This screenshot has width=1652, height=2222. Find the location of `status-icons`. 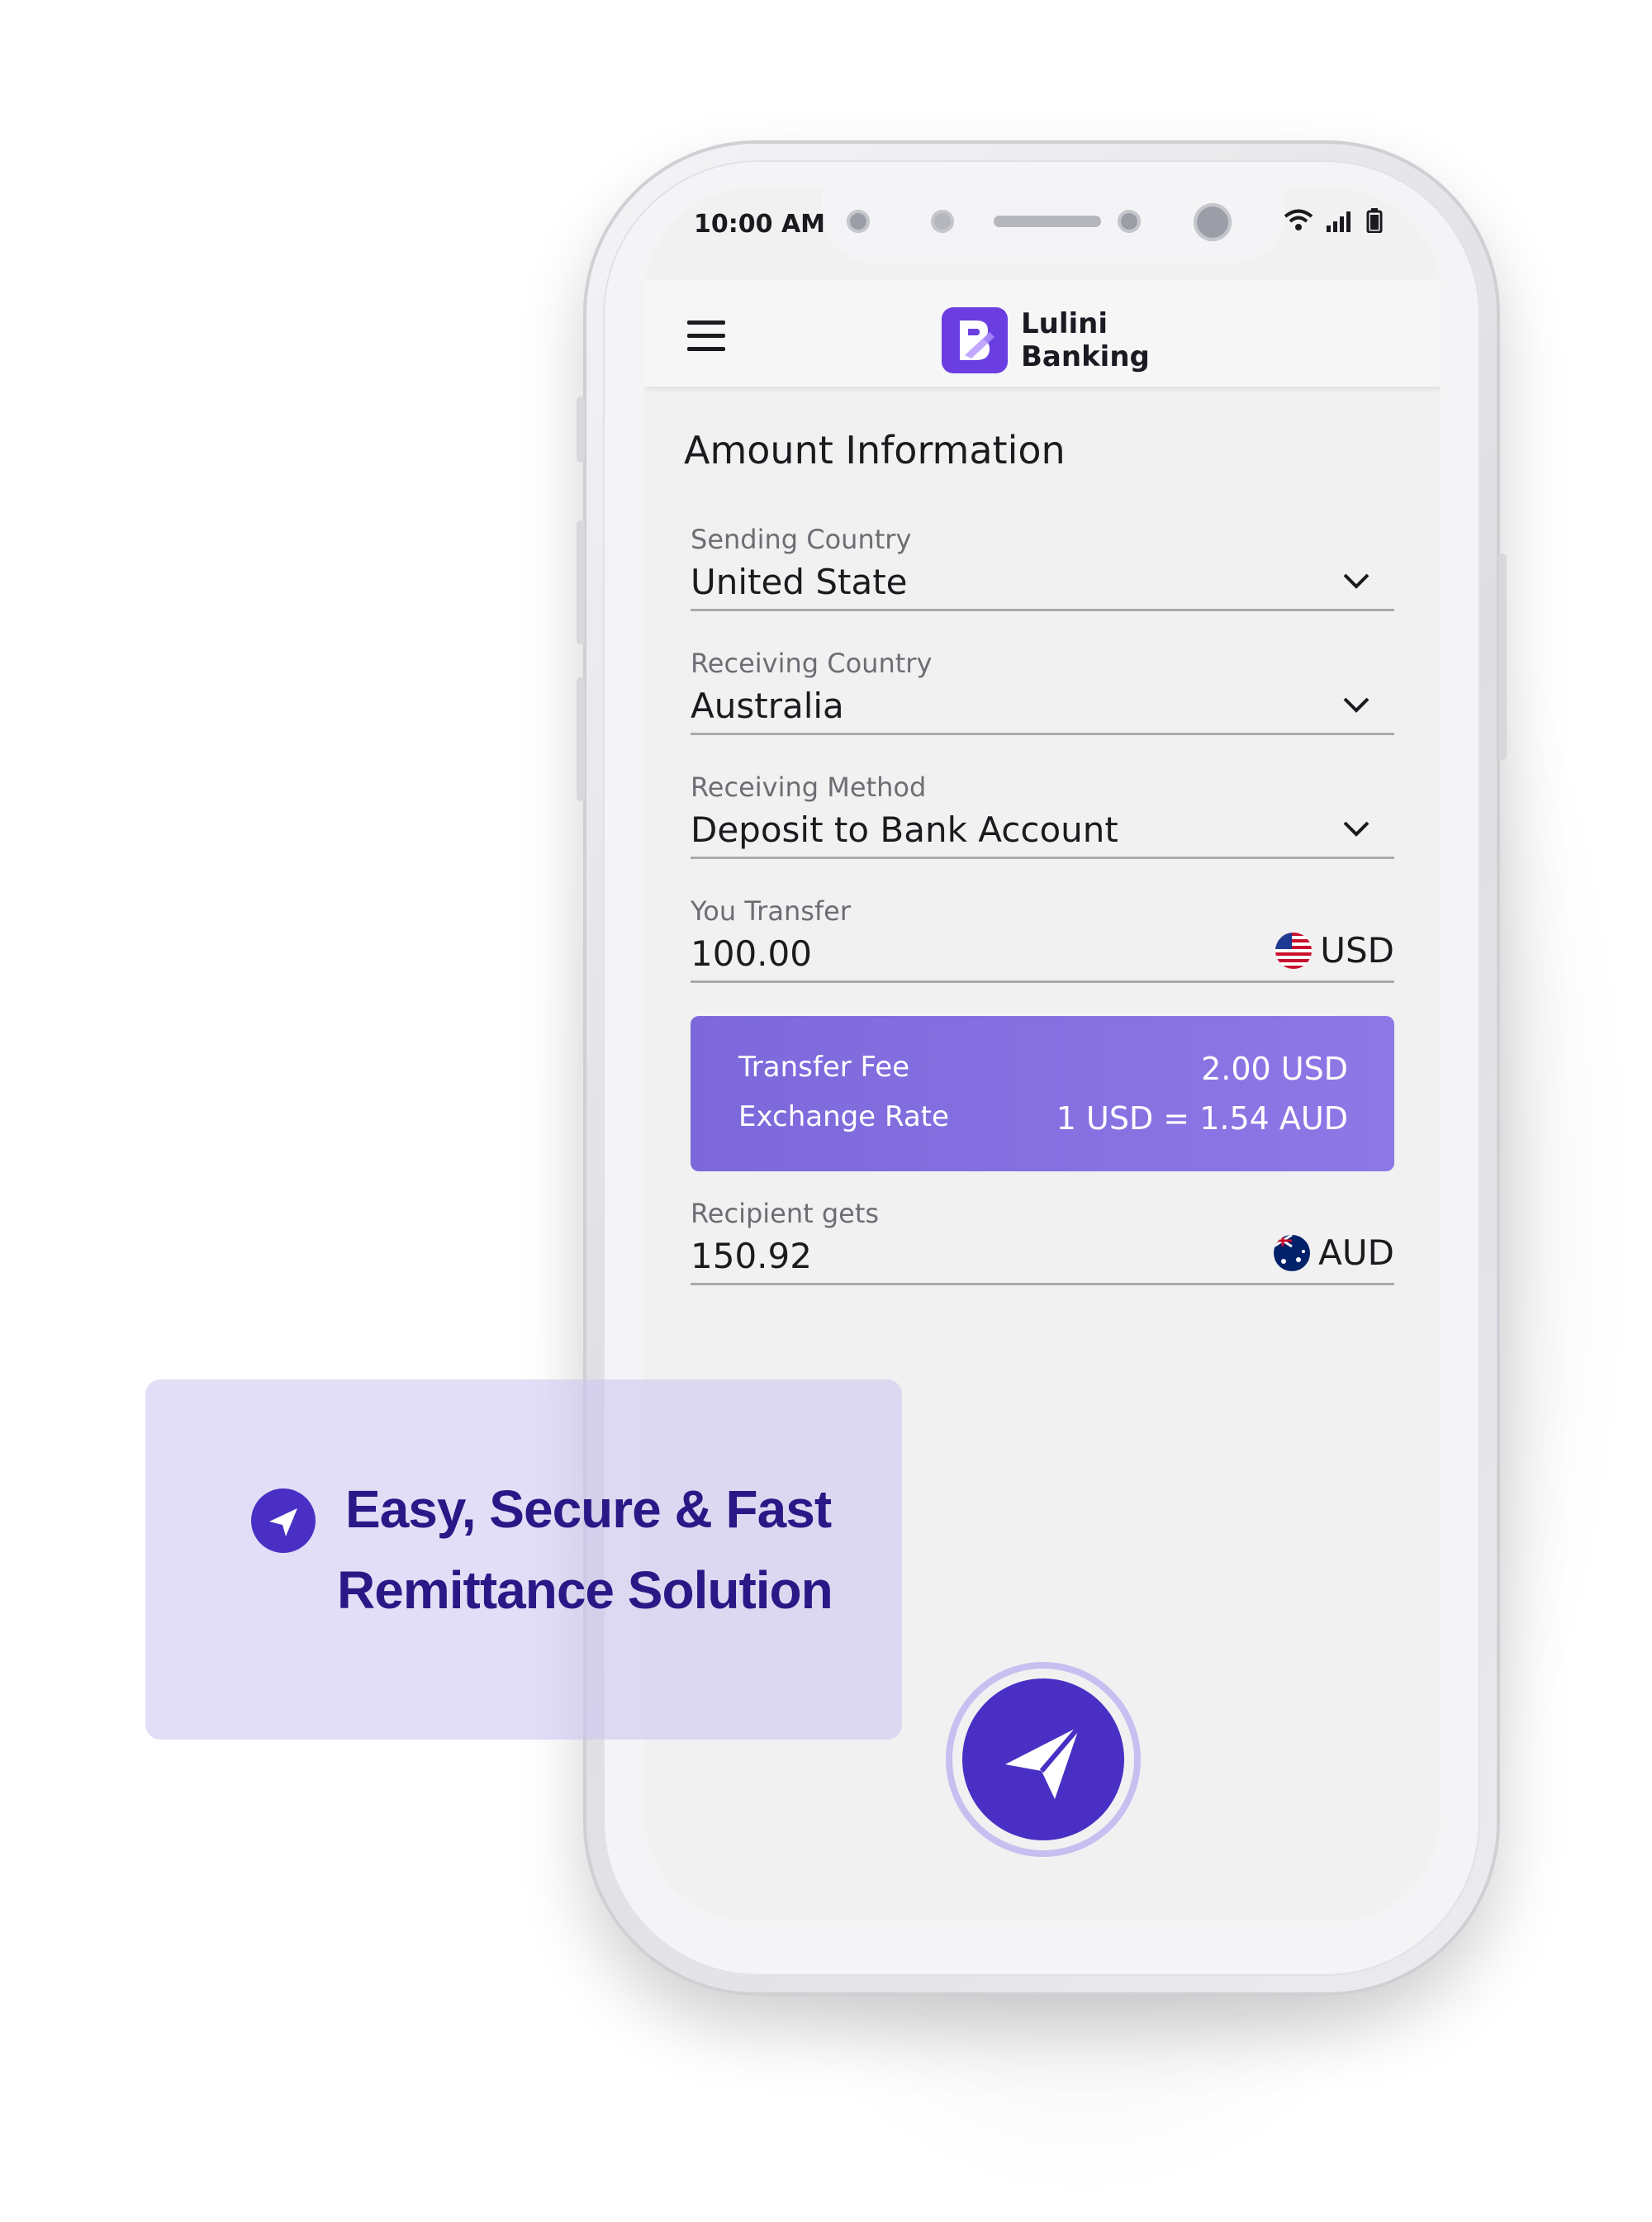

status-icons is located at coordinates (1333, 220).